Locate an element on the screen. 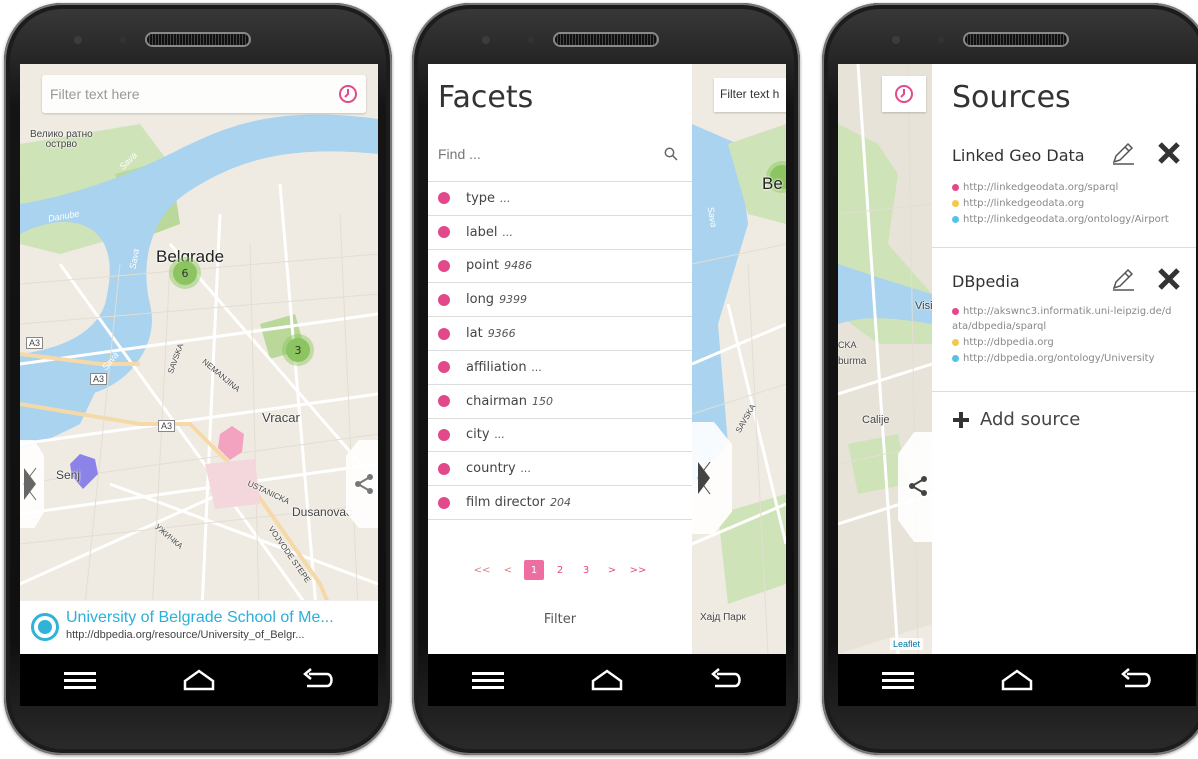  facet-label: long is located at coordinates (480, 300).